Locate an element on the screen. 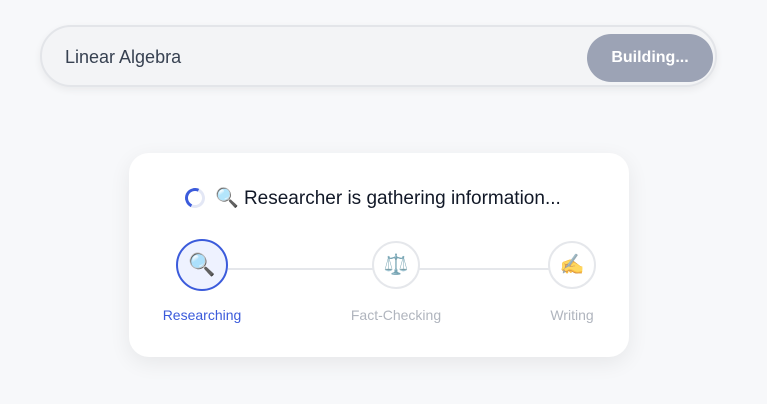 This screenshot has width=767, height=404. step-researching: 🔍 Researching is located at coordinates (202, 281).